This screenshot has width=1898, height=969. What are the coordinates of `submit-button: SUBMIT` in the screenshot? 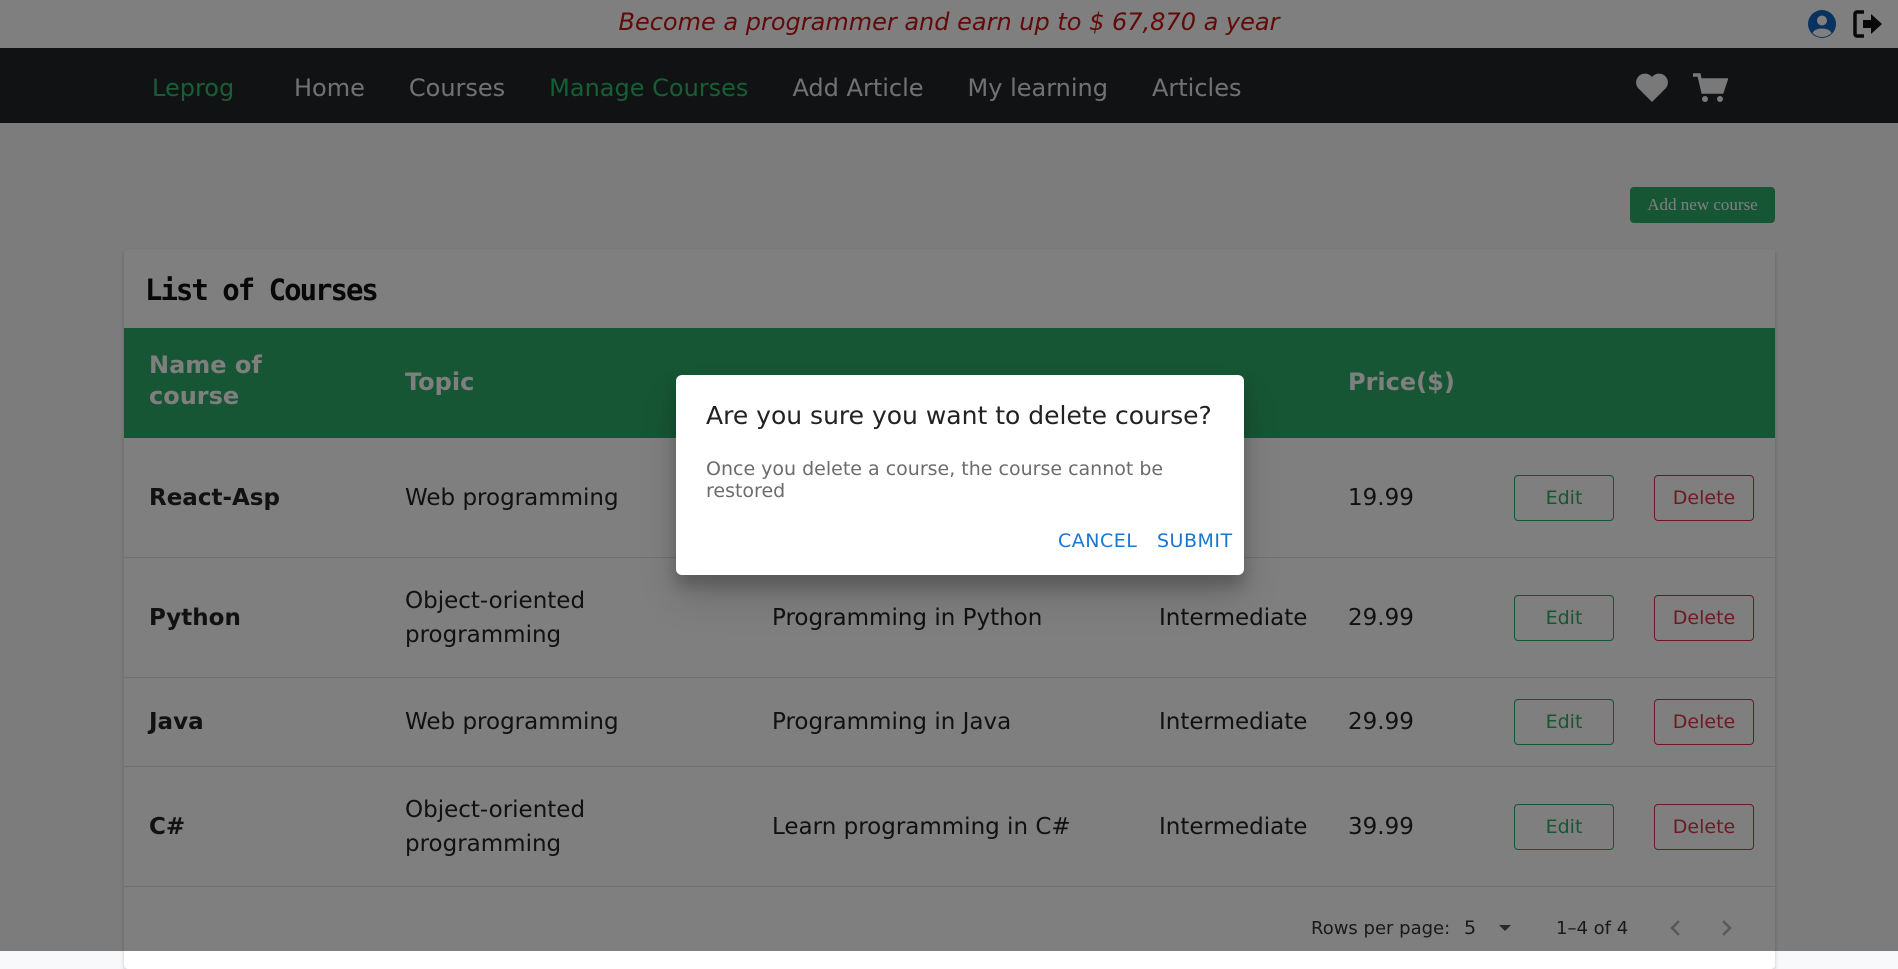 It's located at (1195, 541).